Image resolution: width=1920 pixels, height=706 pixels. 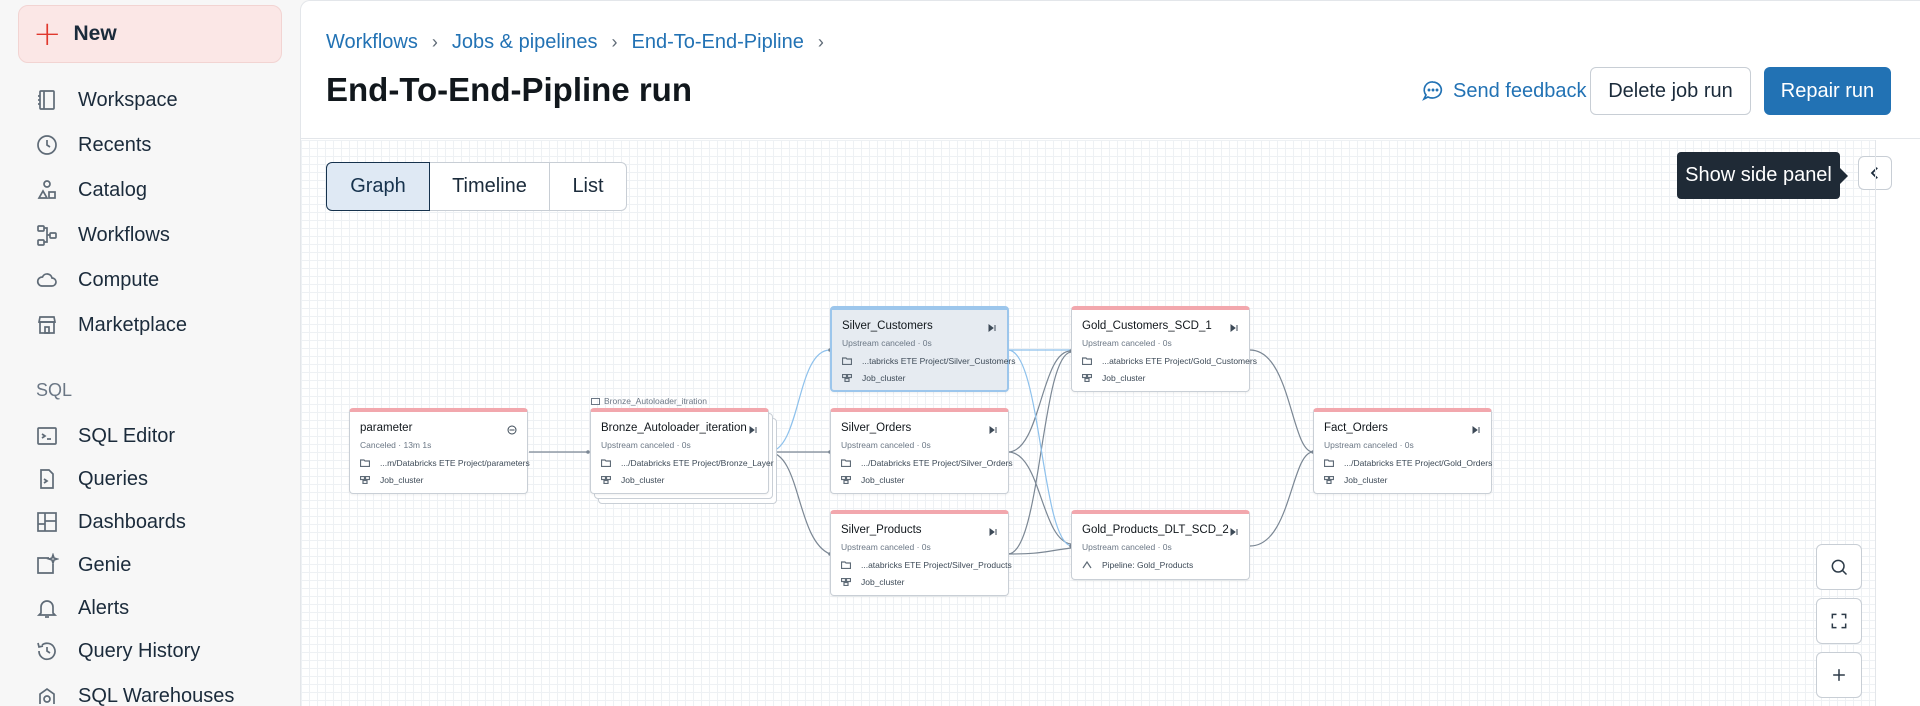 I want to click on search-icon, so click(x=1839, y=567).